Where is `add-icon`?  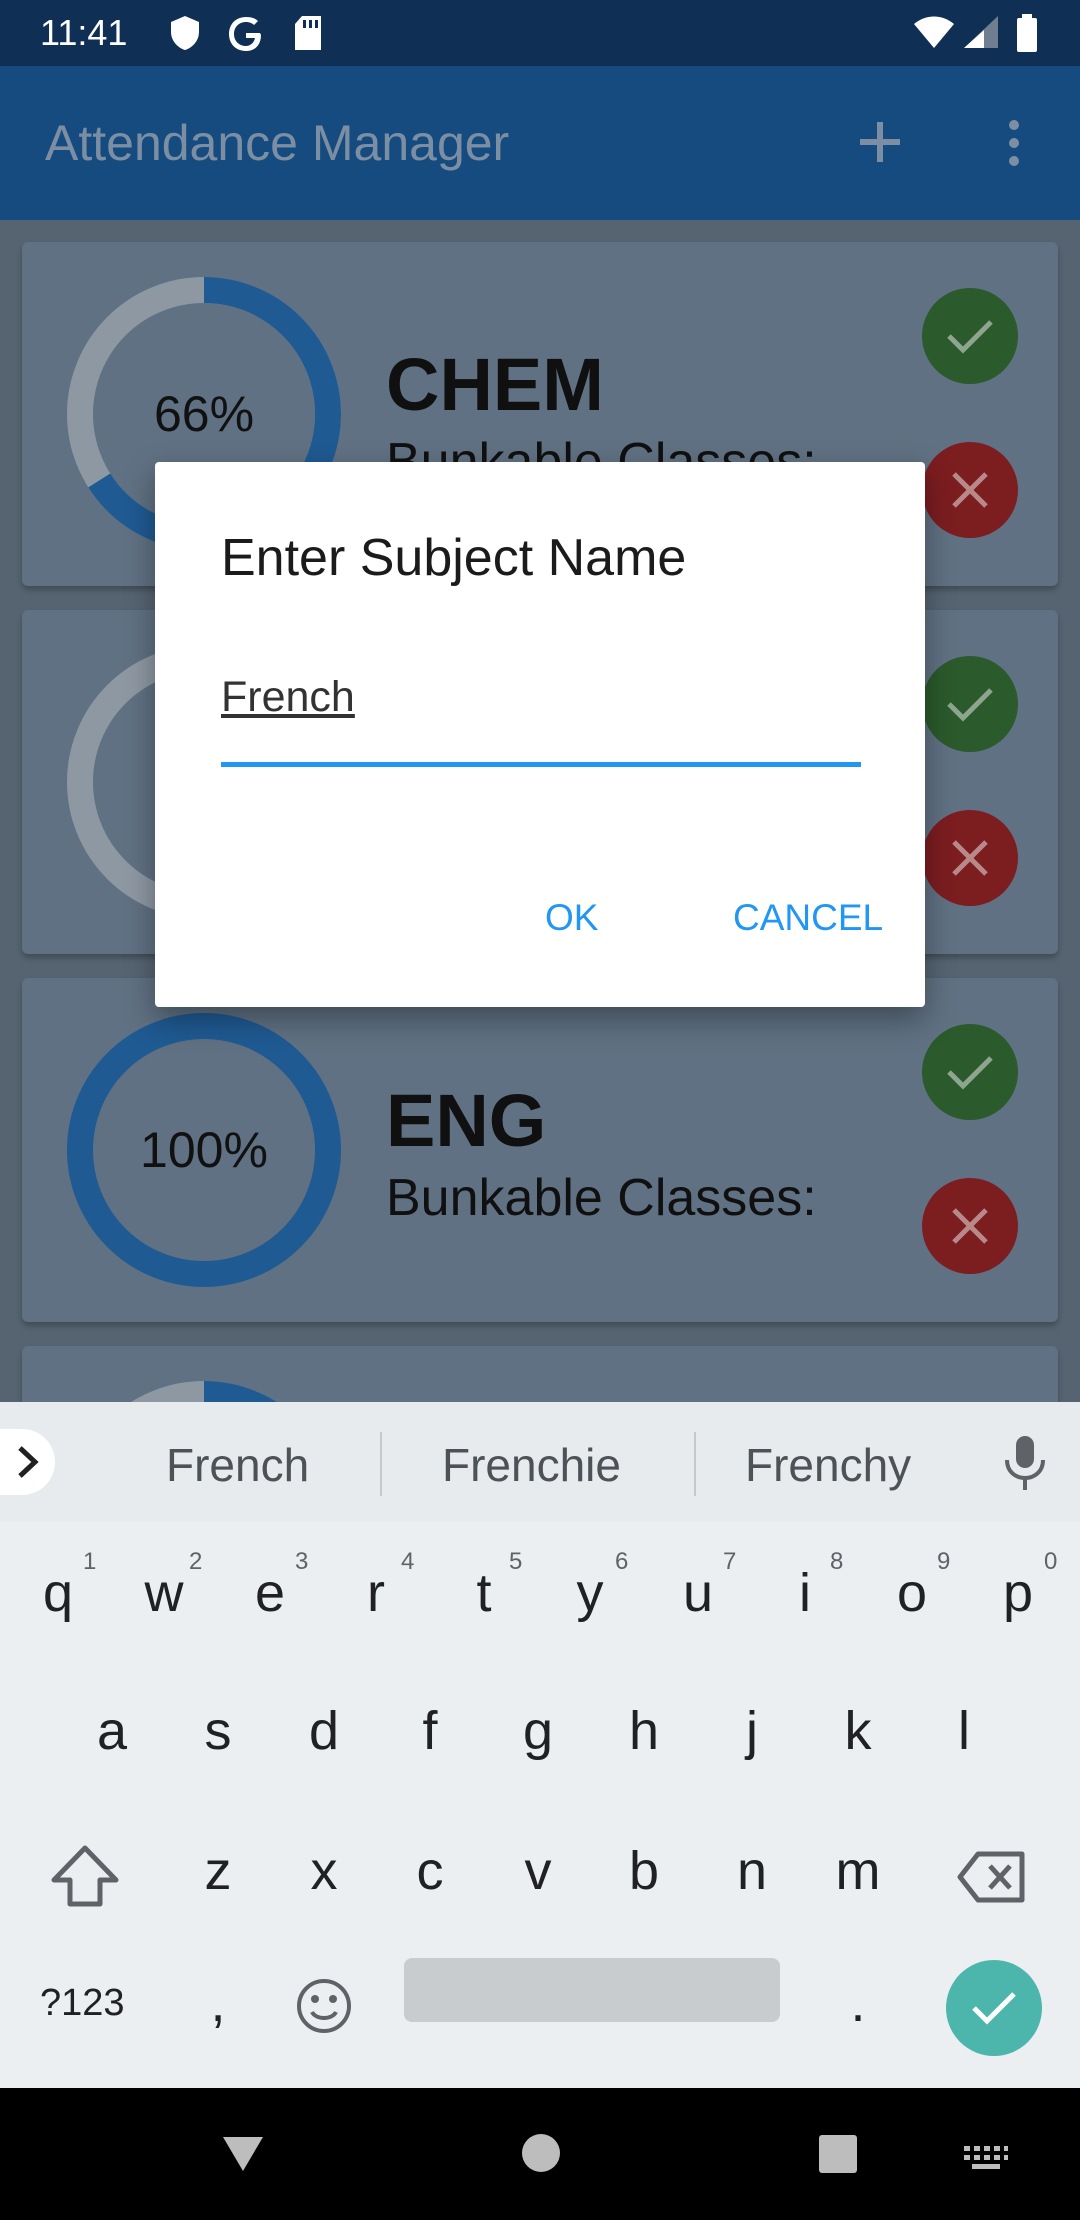 add-icon is located at coordinates (880, 144).